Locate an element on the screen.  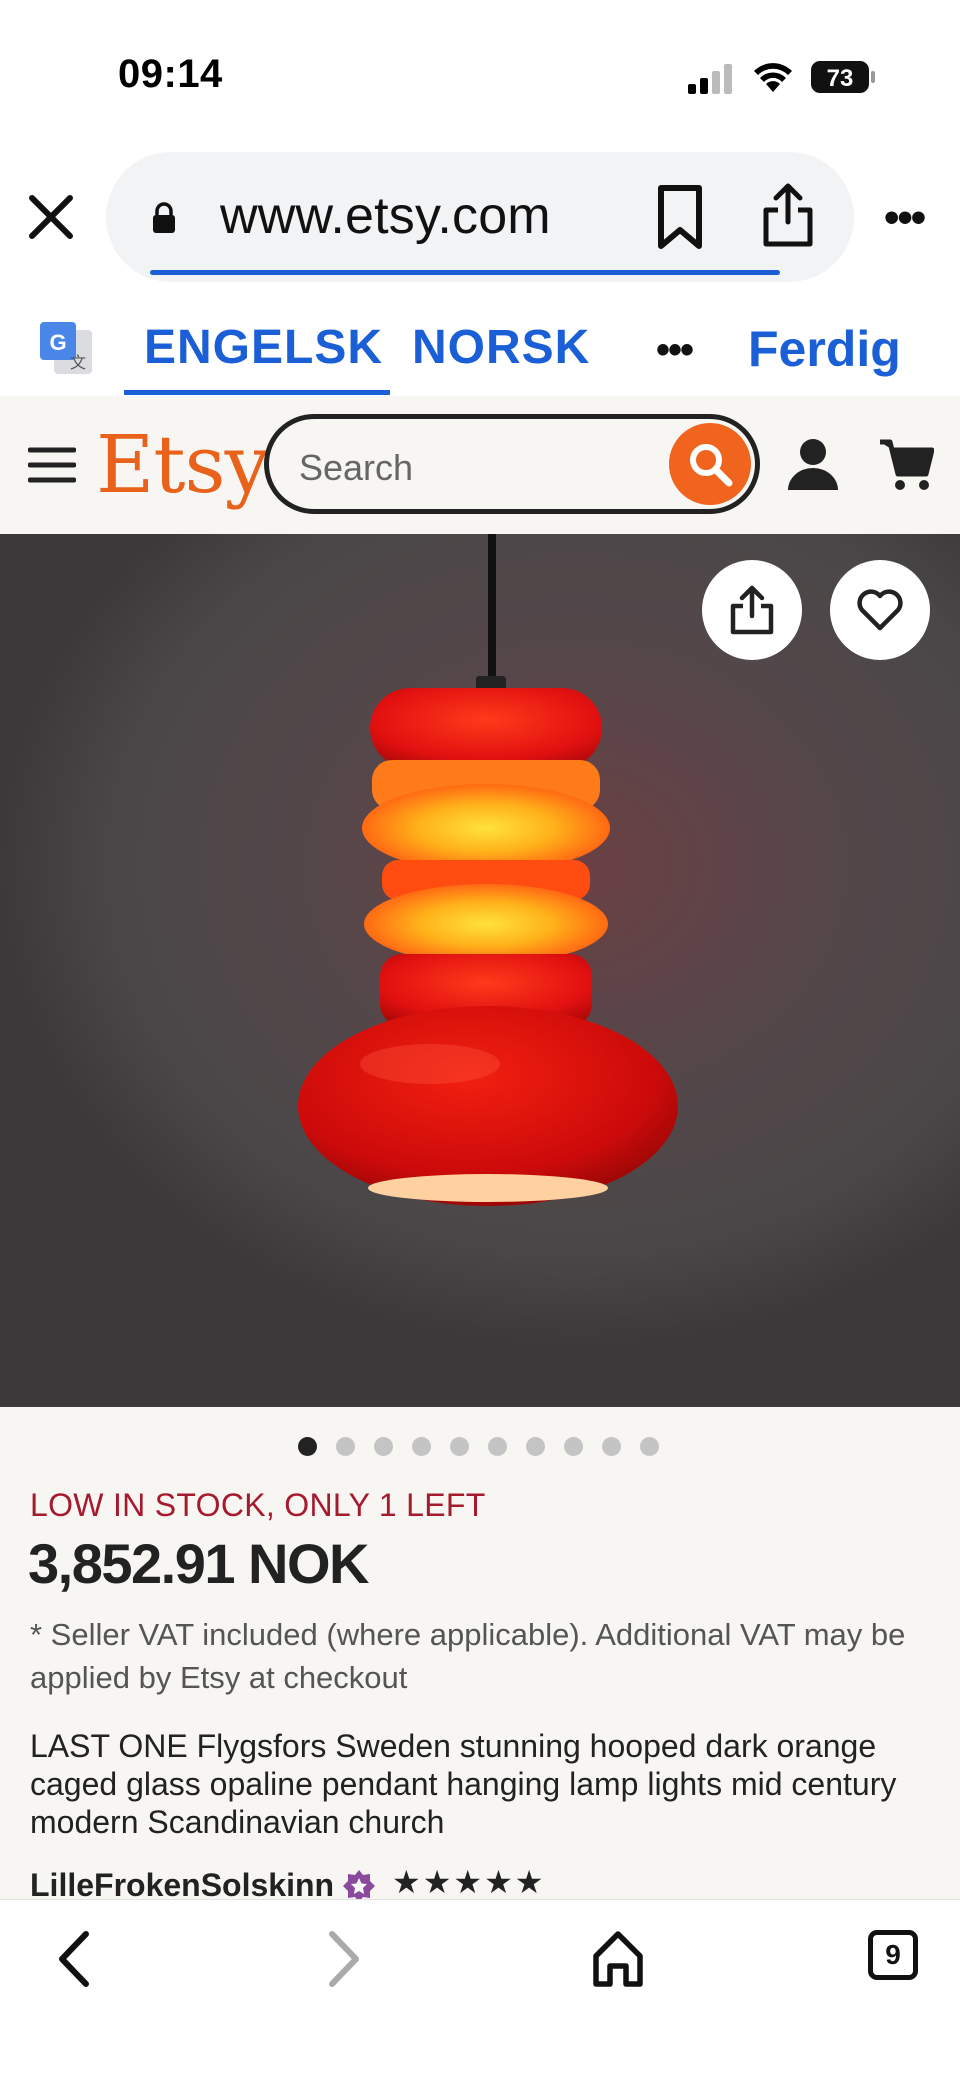
pendant-lamp-illustration is located at coordinates (488, 941).